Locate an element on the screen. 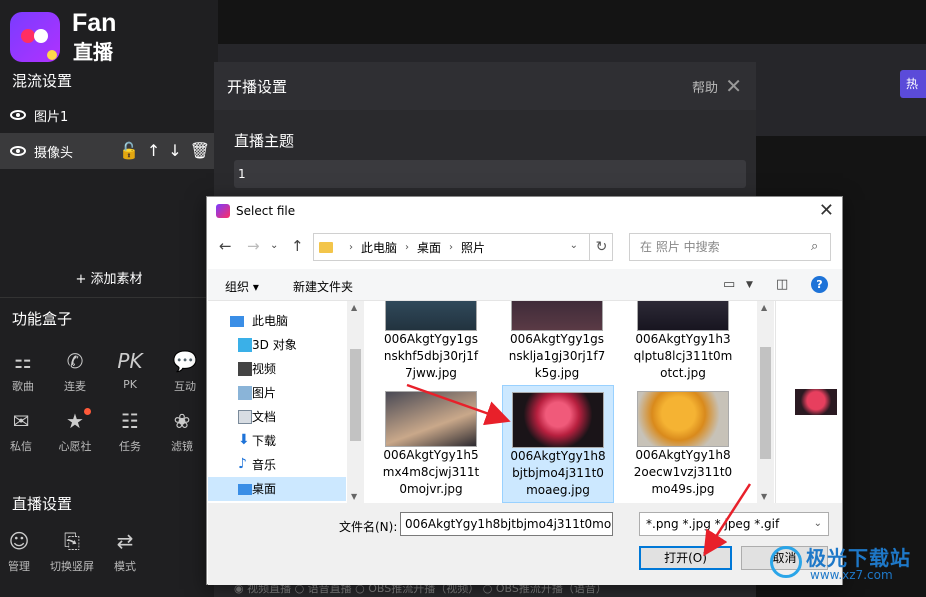 The height and width of the screenshot is (597, 926). function-pk: PK PK is located at coordinates (130, 369).